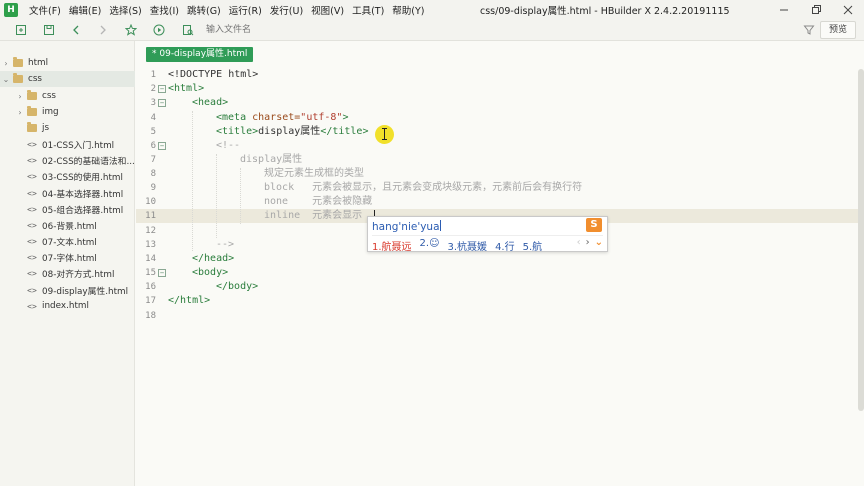 The width and height of the screenshot is (864, 486). What do you see at coordinates (368, 10) in the screenshot?
I see `menu-tools: 工具(T)` at bounding box center [368, 10].